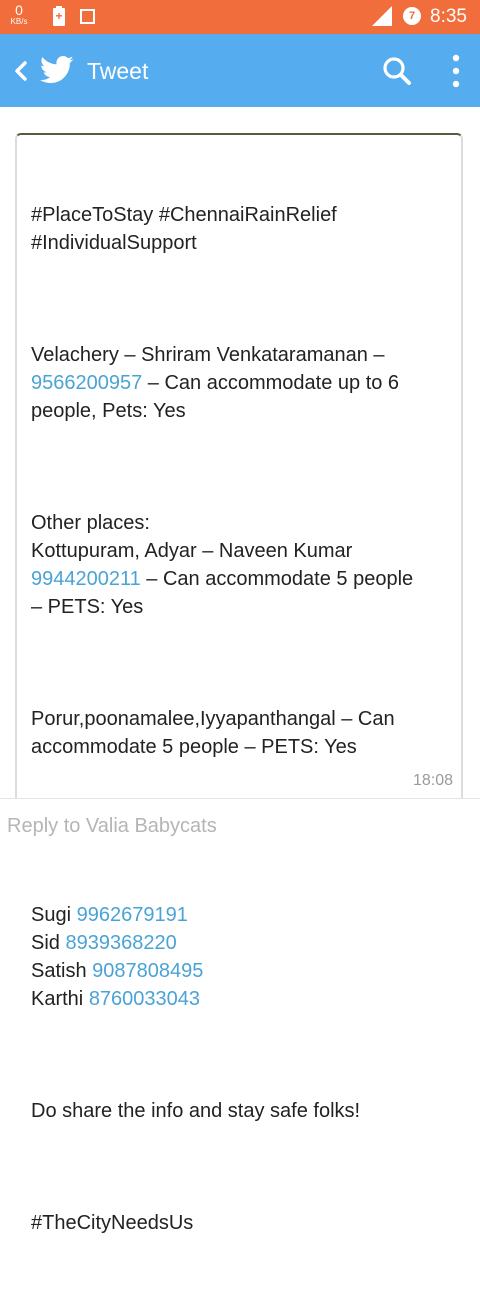 This screenshot has width=480, height=1293. I want to click on search-button, so click(397, 71).